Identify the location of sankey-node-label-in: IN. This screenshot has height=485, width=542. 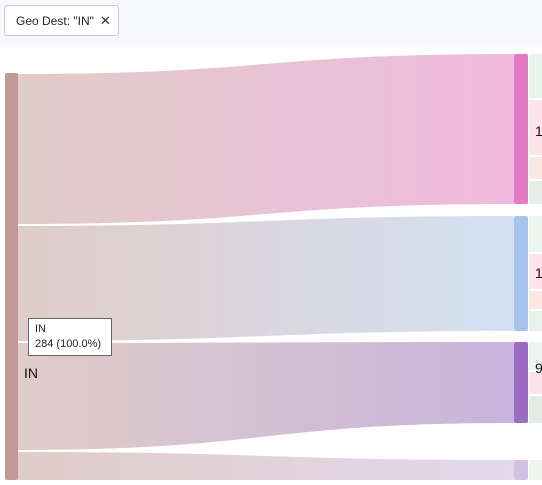
(31, 373).